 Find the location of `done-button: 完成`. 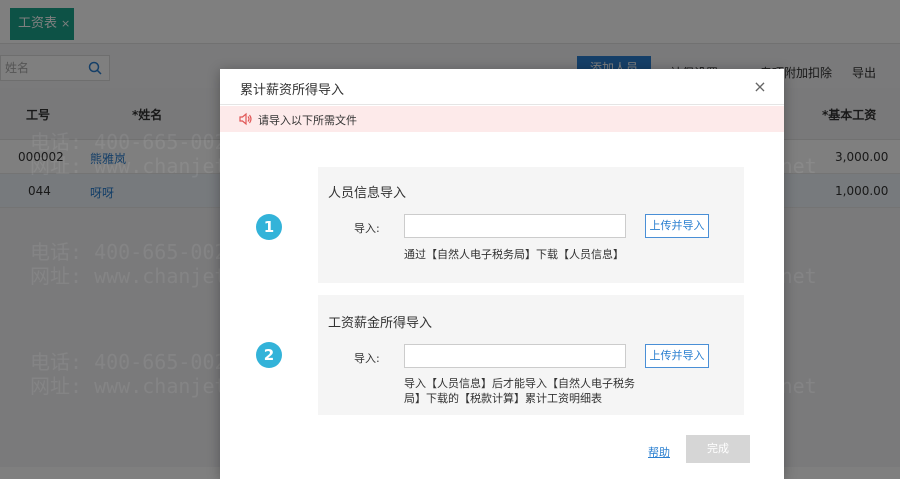

done-button: 完成 is located at coordinates (718, 449).